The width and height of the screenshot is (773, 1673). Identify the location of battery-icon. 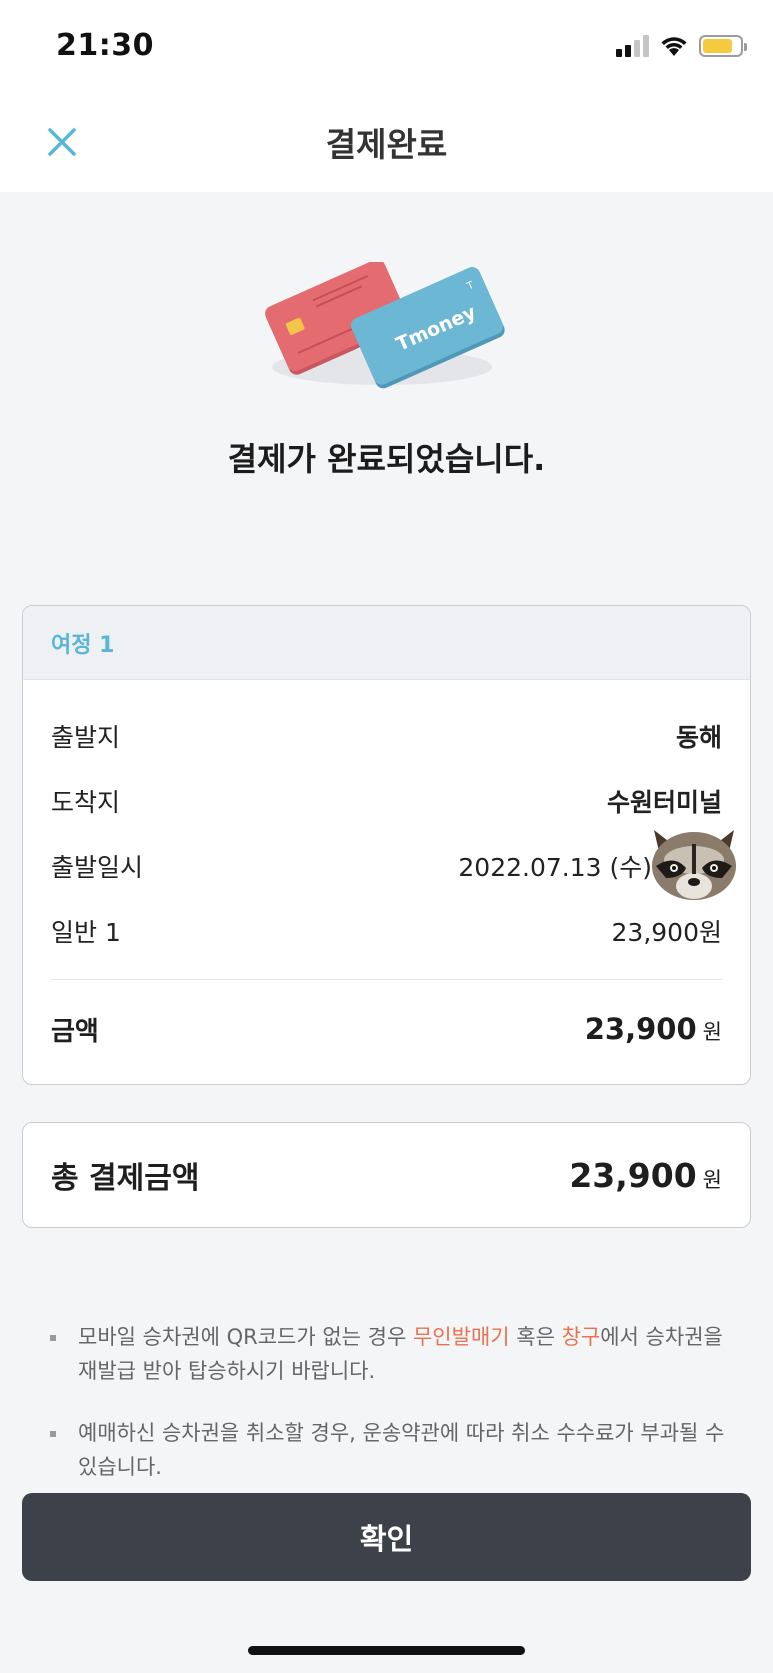
(723, 46).